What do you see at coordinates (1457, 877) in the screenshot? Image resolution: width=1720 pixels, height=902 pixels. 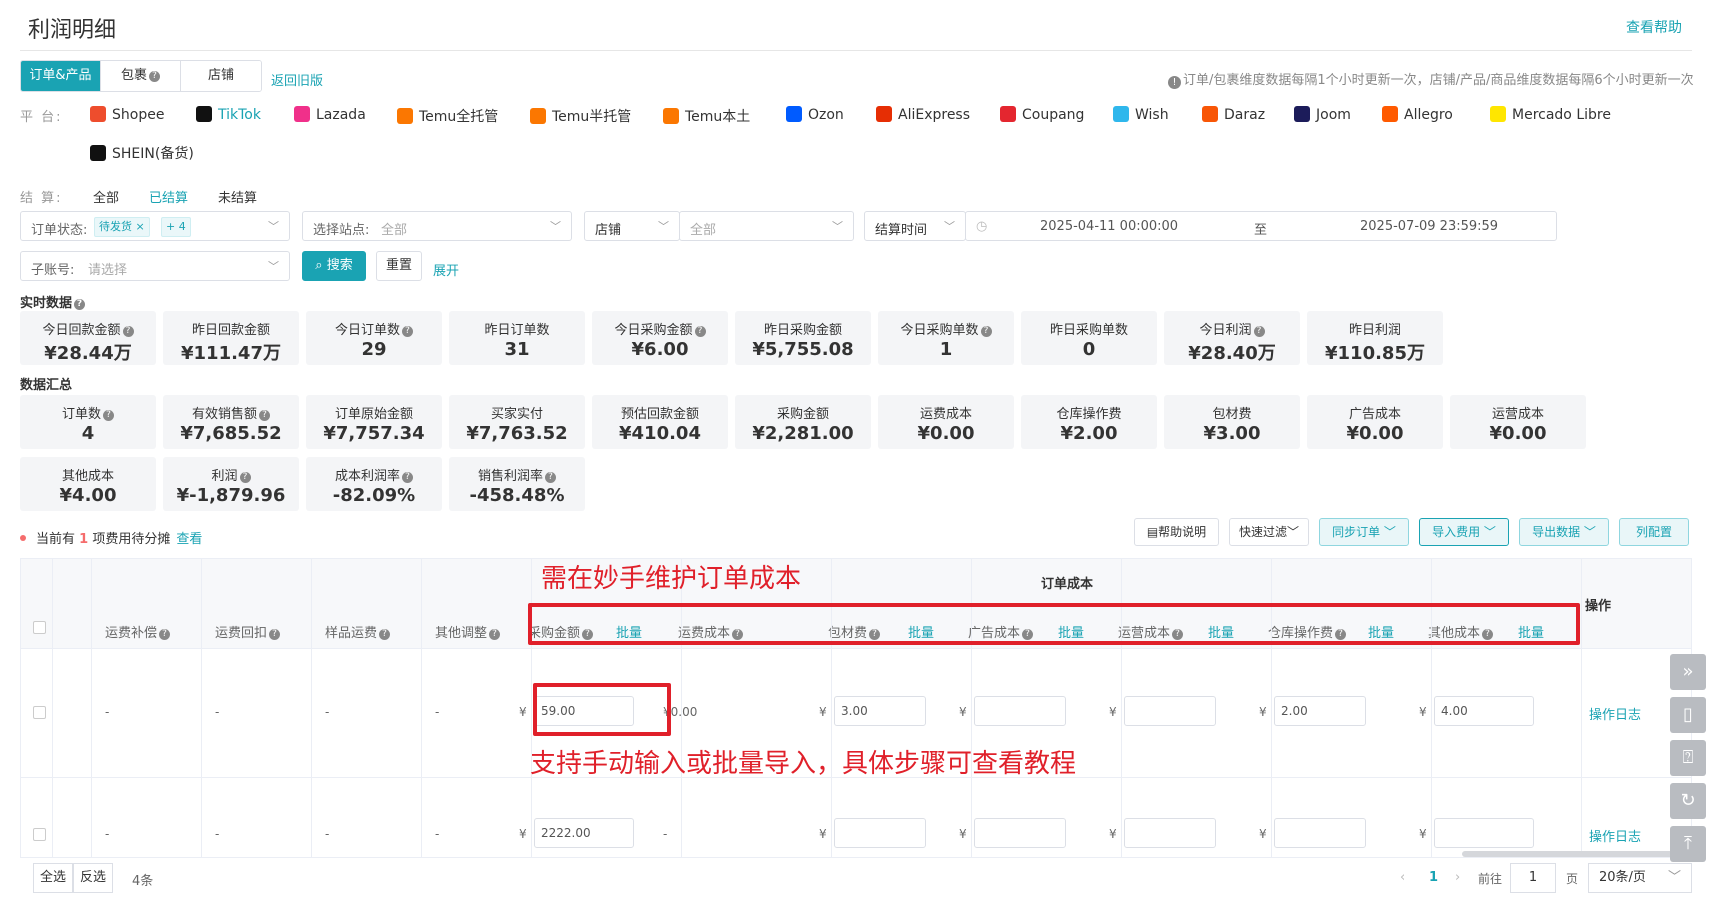 I see `next-page-icon: ›` at bounding box center [1457, 877].